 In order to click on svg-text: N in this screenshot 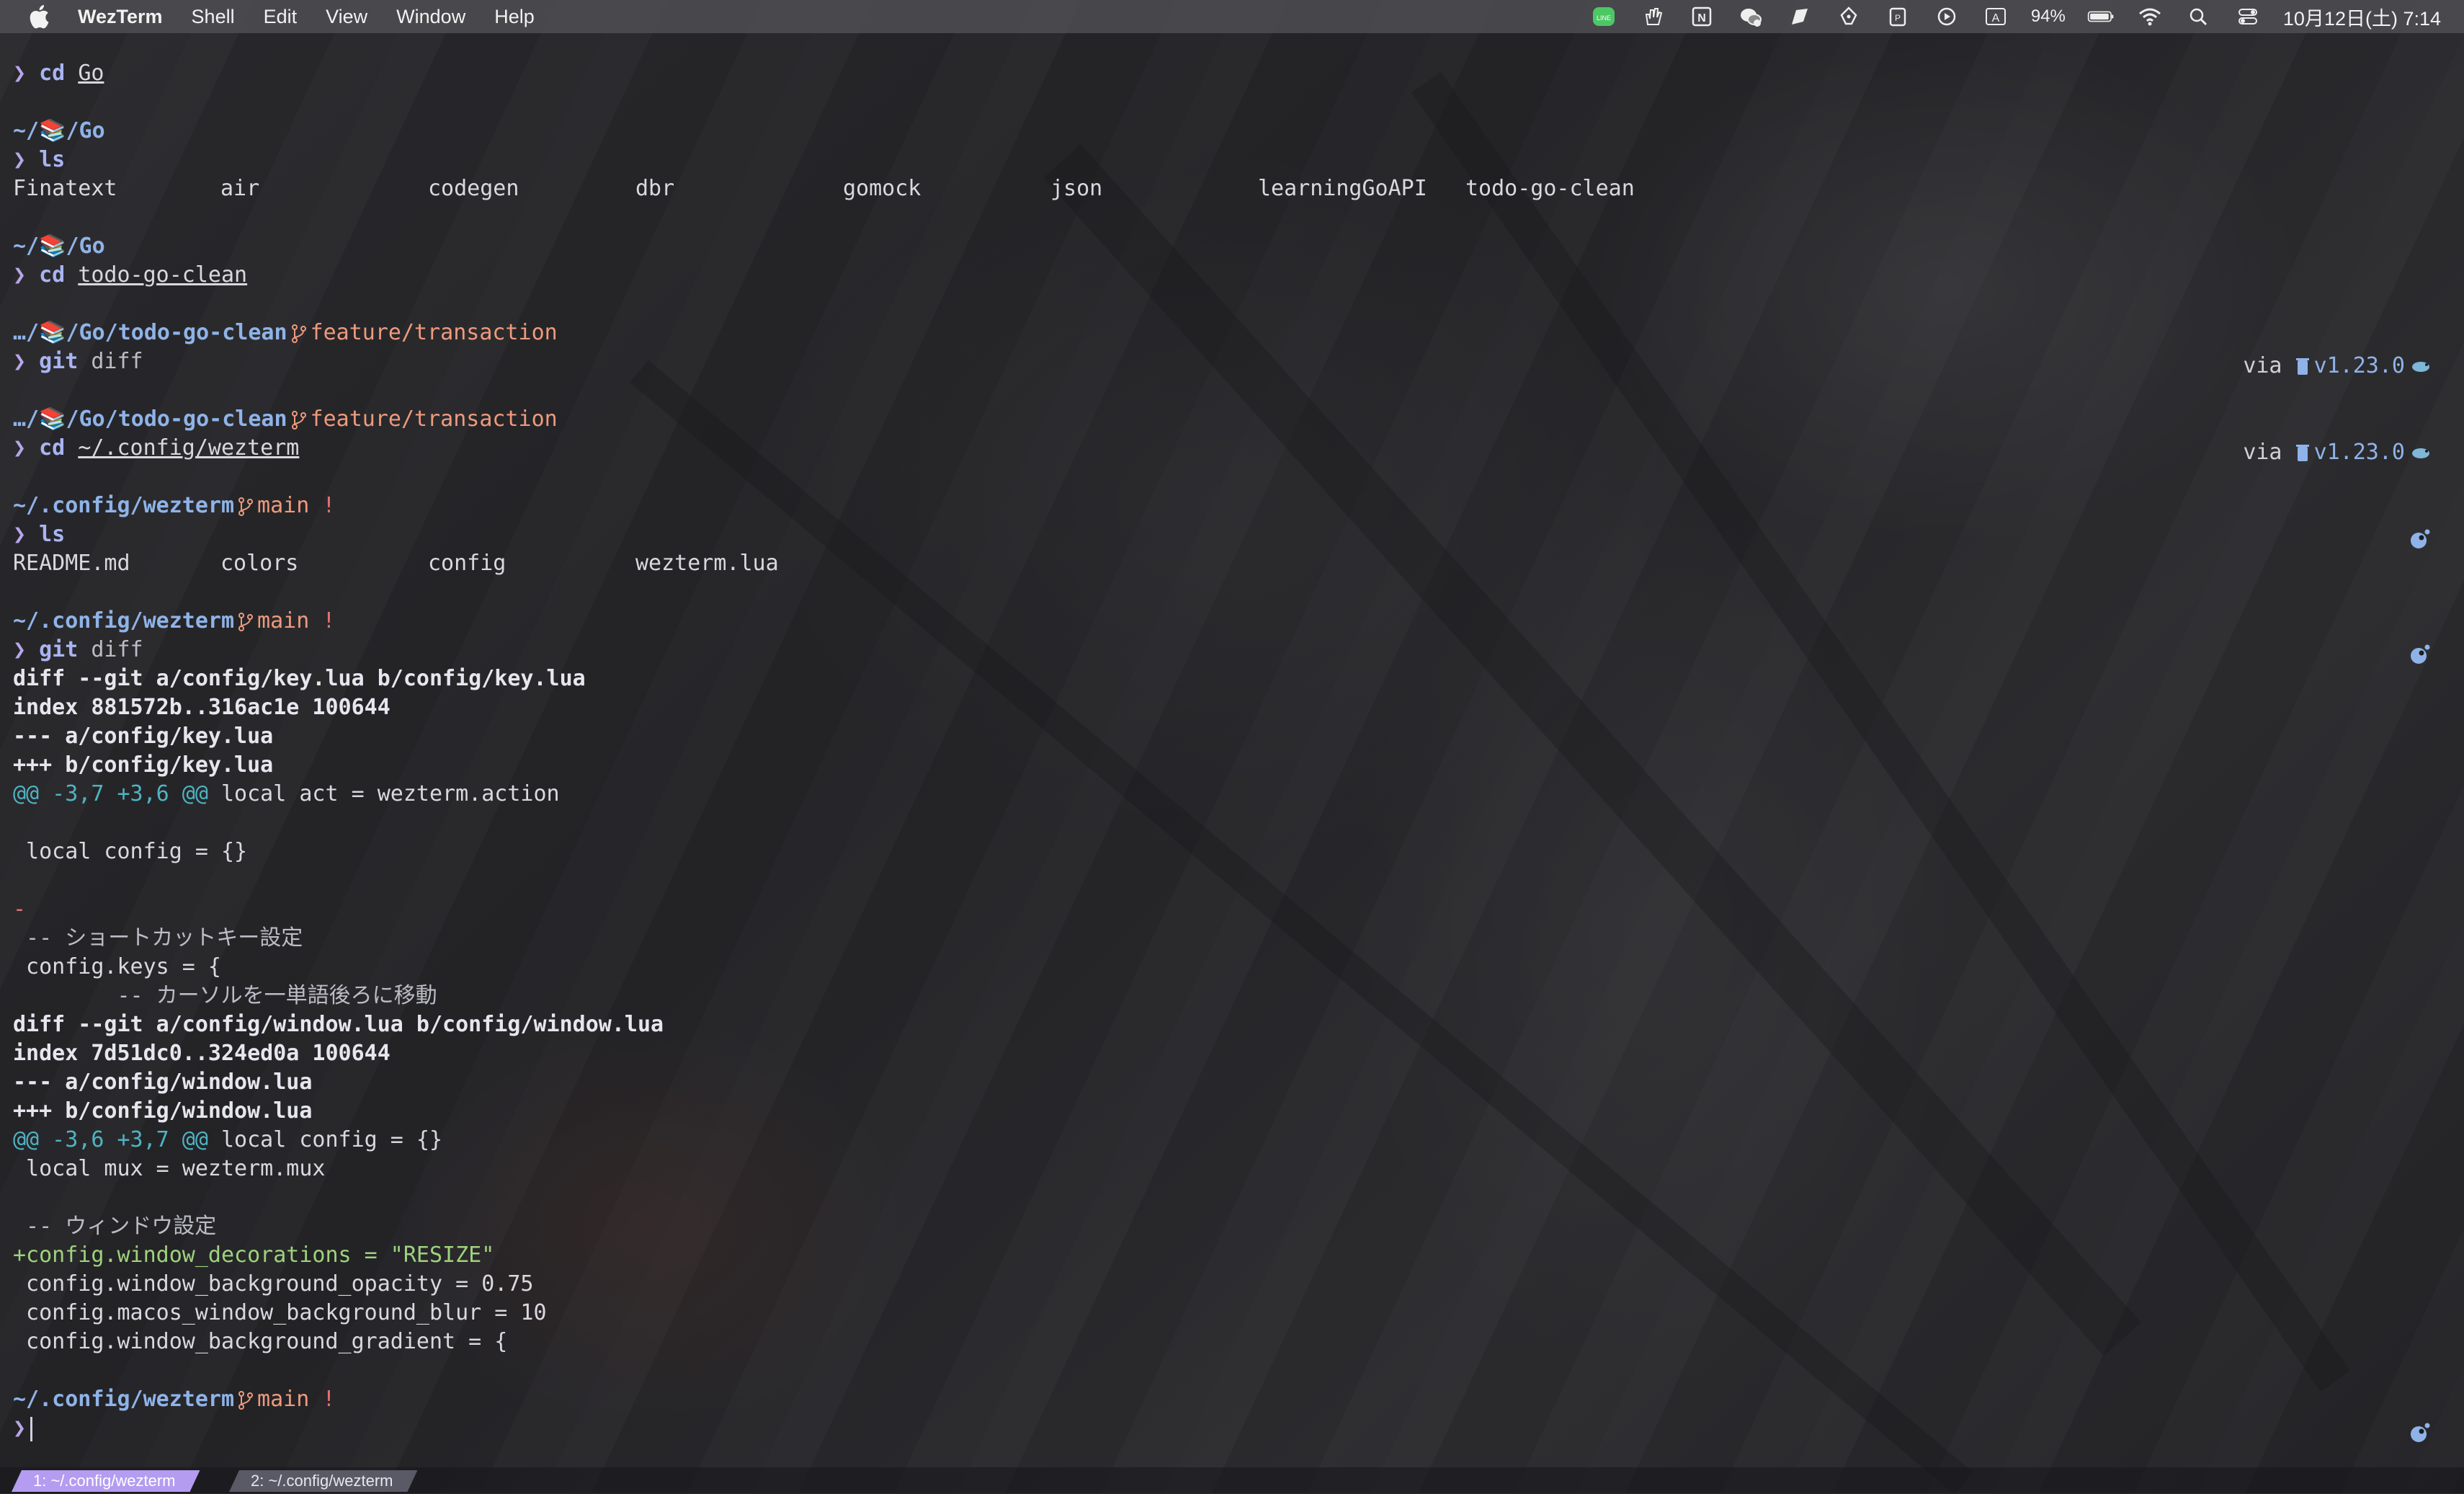, I will do `click(1701, 18)`.